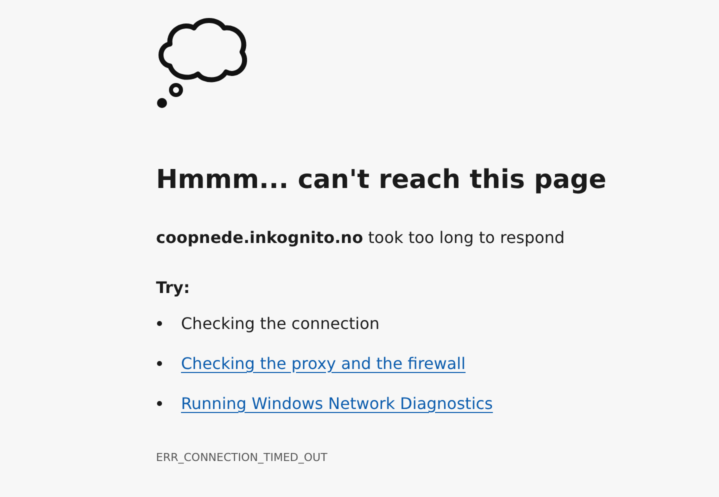 This screenshot has height=497, width=719. Describe the element at coordinates (337, 404) in the screenshot. I see `suggestion-link: Running Windows Network Diagnostics` at that location.